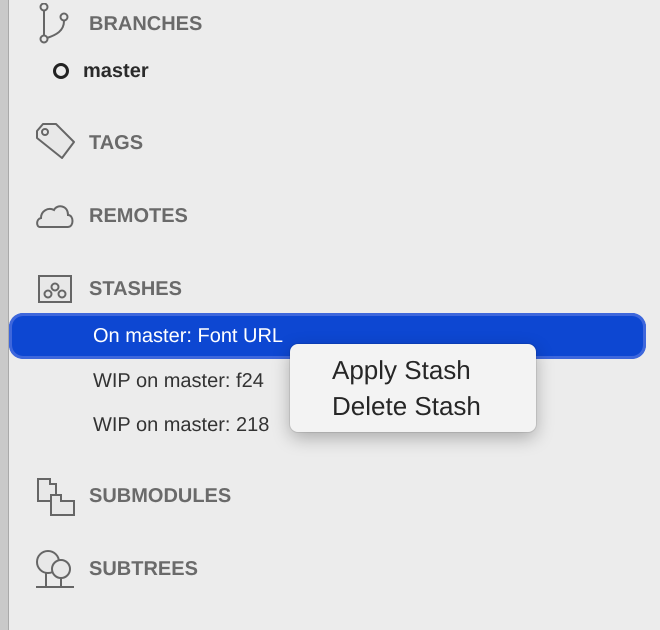  What do you see at coordinates (181, 425) in the screenshot?
I see `stash-item: WIP on master: 218` at bounding box center [181, 425].